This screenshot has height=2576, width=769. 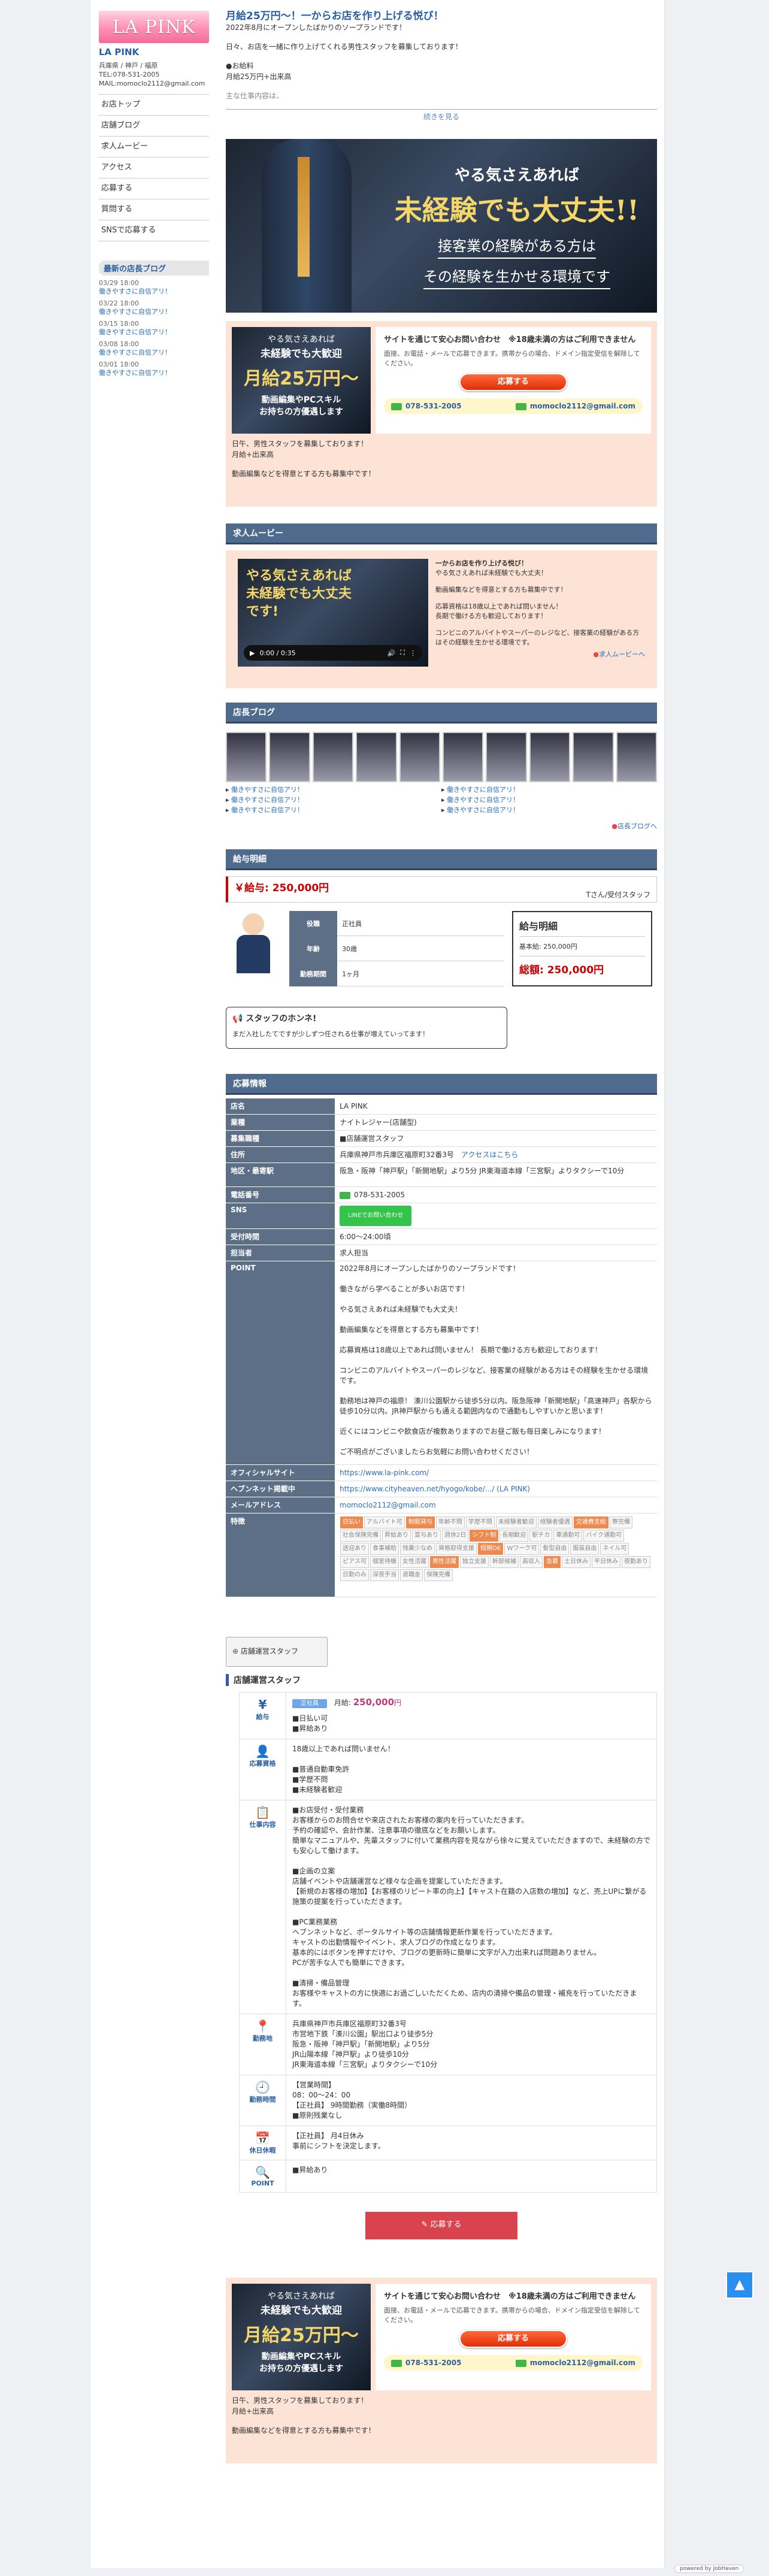 I want to click on feature-tag: 男性活躍, so click(x=444, y=1562).